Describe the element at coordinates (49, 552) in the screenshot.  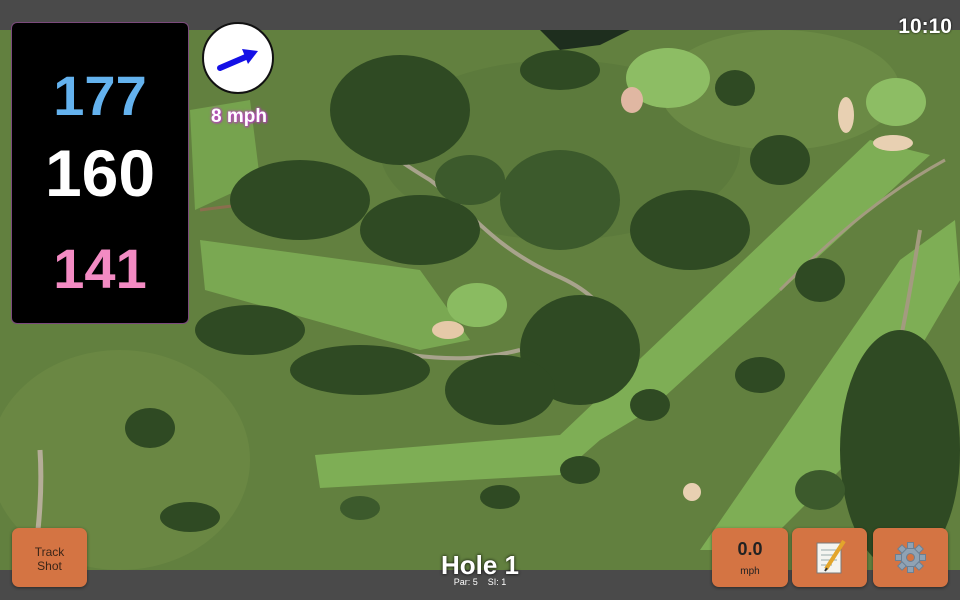
I see `track-shot-label-line1: Track` at that location.